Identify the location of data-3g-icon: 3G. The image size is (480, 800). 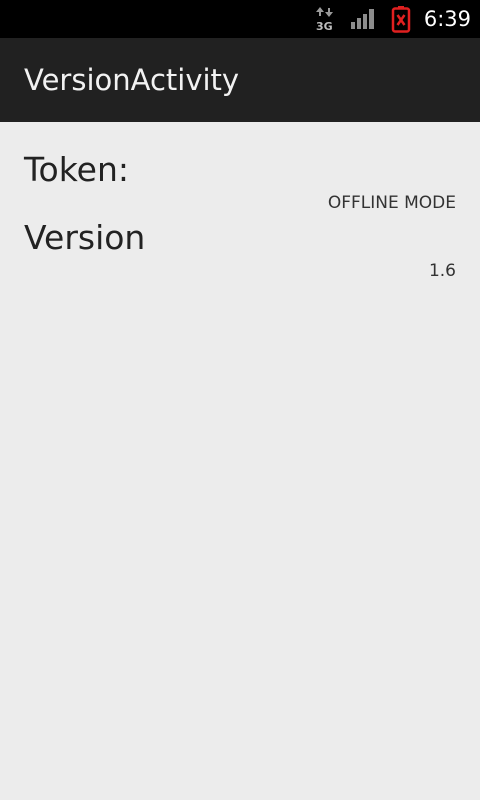
(324, 19).